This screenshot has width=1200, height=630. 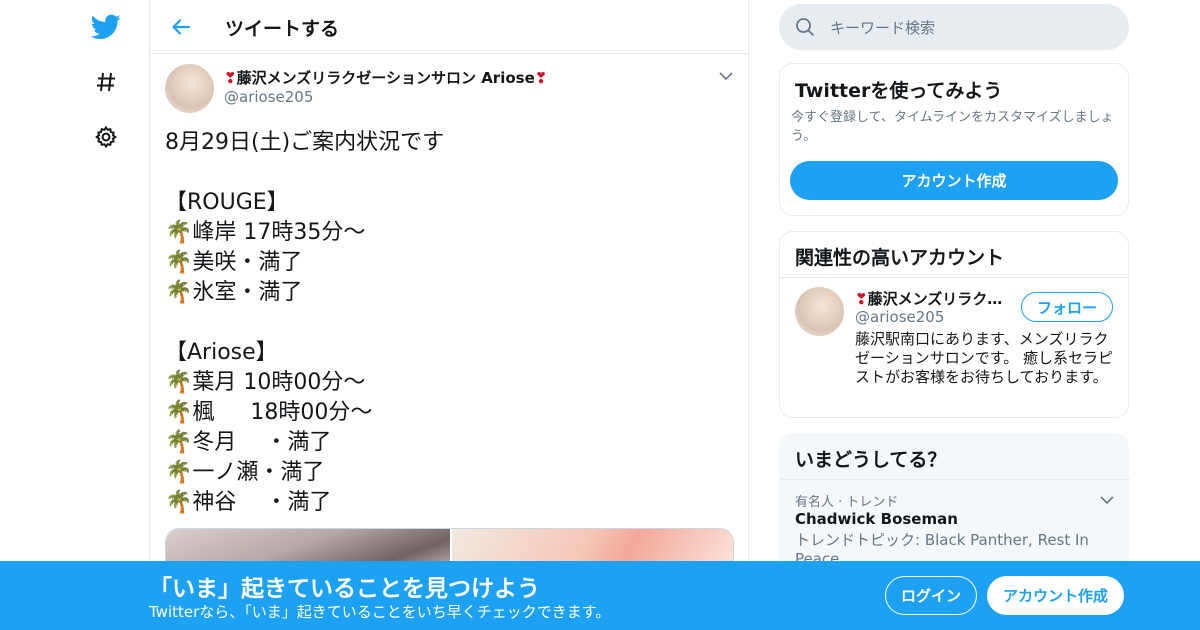 I want to click on search-icon, so click(x=805, y=27).